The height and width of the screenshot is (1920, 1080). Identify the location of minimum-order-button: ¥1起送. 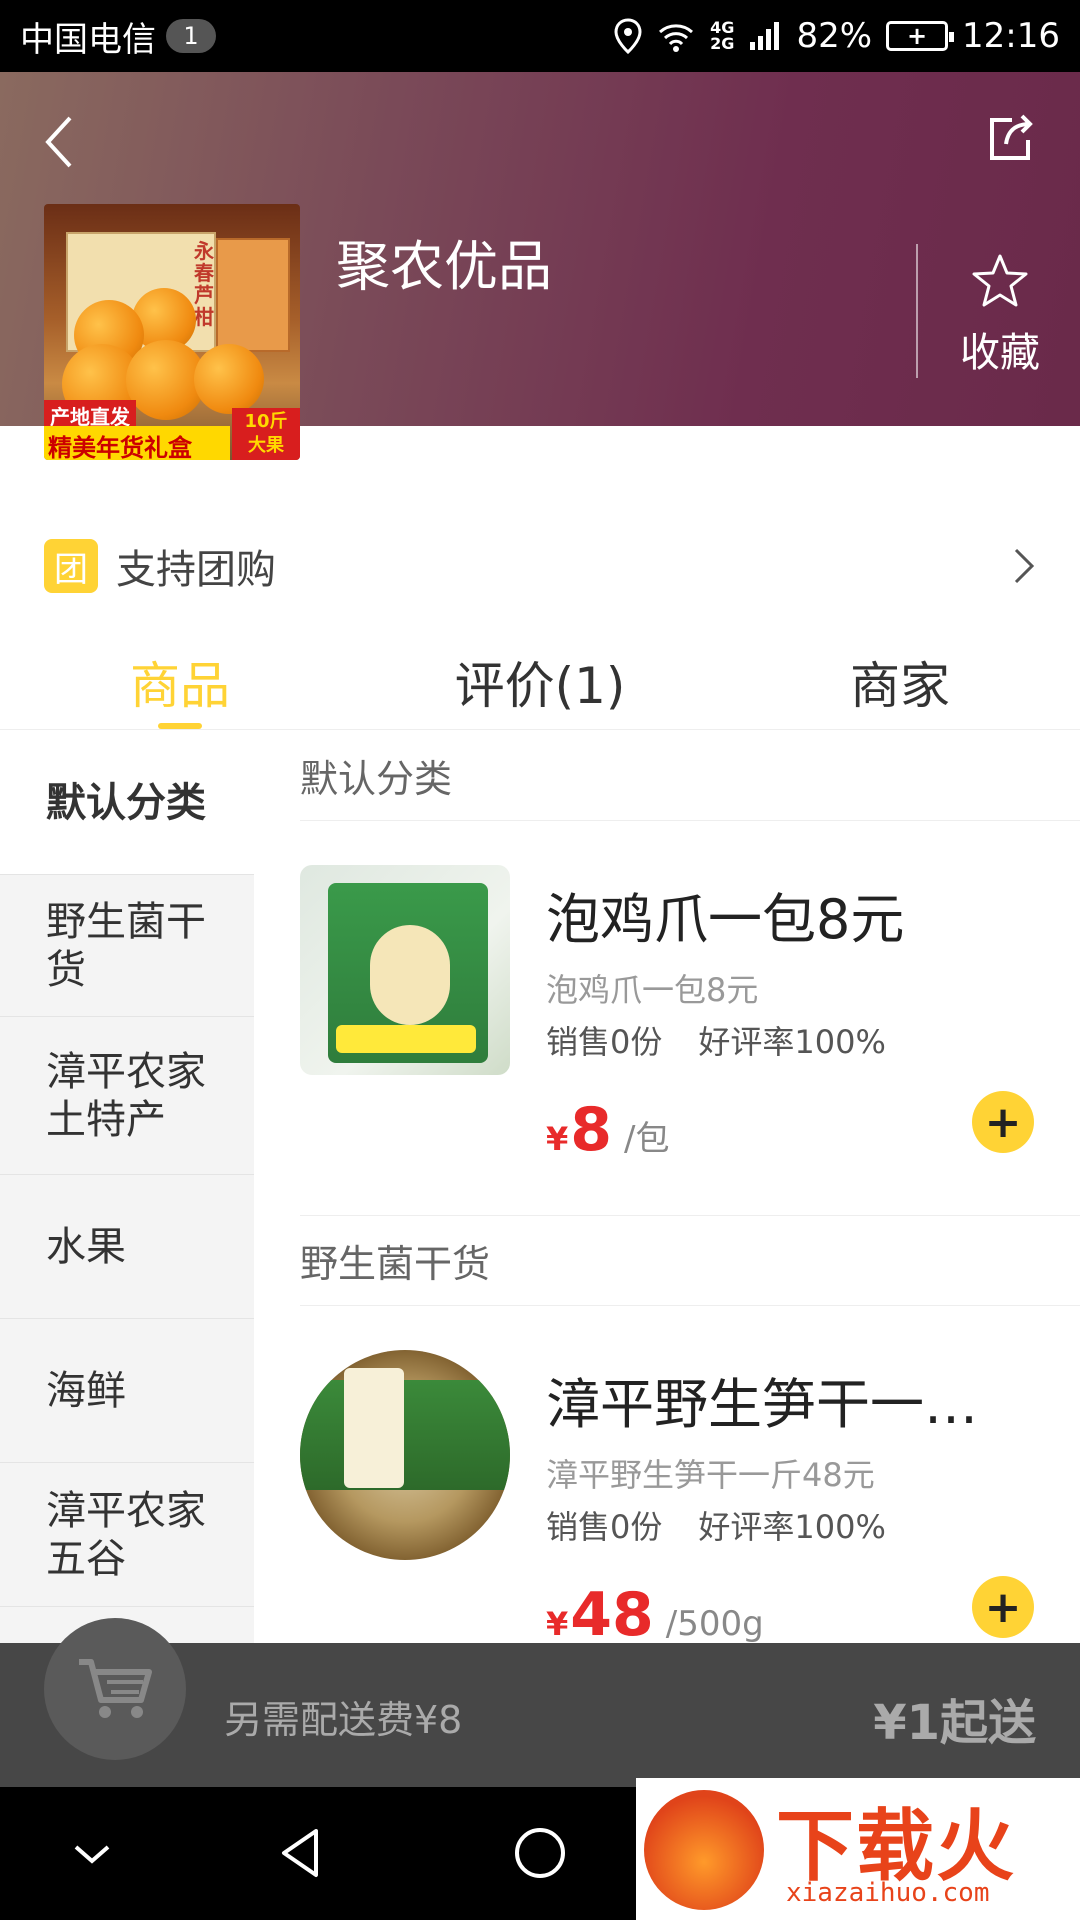
(954, 1718).